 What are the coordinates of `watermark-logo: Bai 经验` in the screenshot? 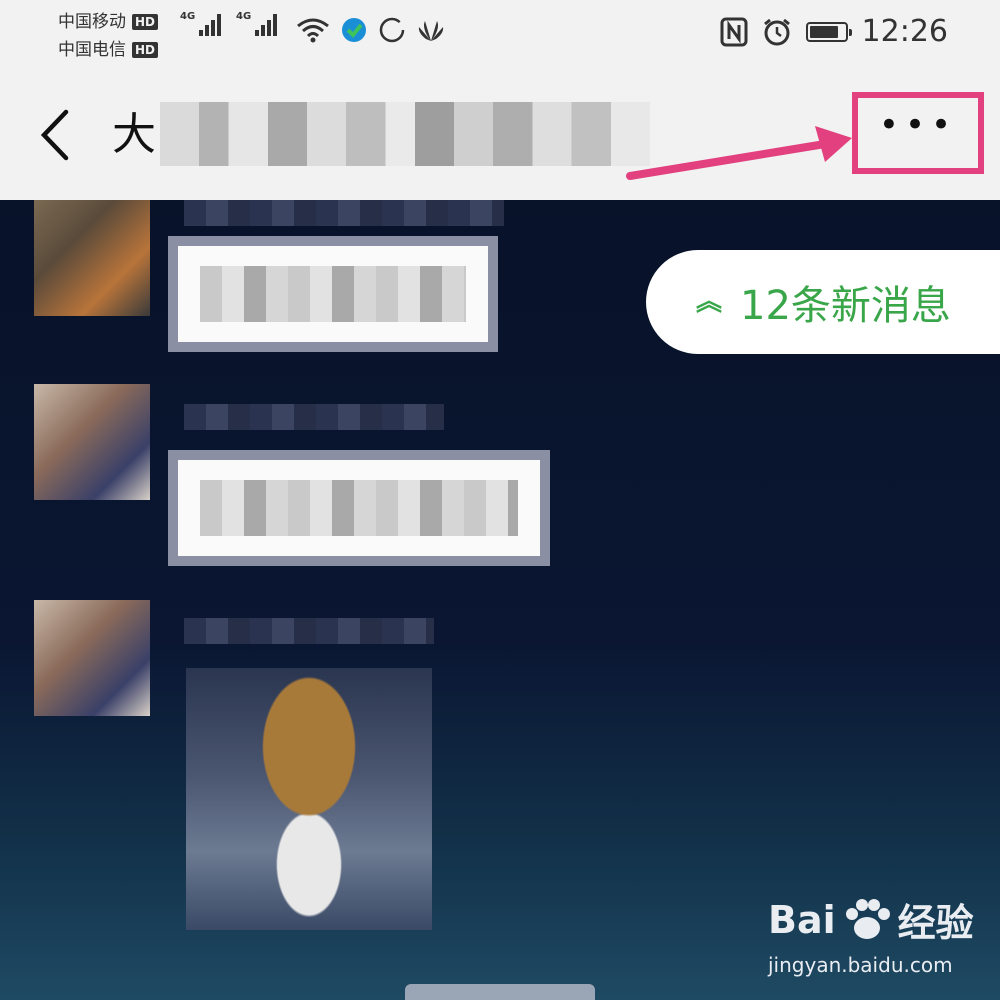 It's located at (871, 919).